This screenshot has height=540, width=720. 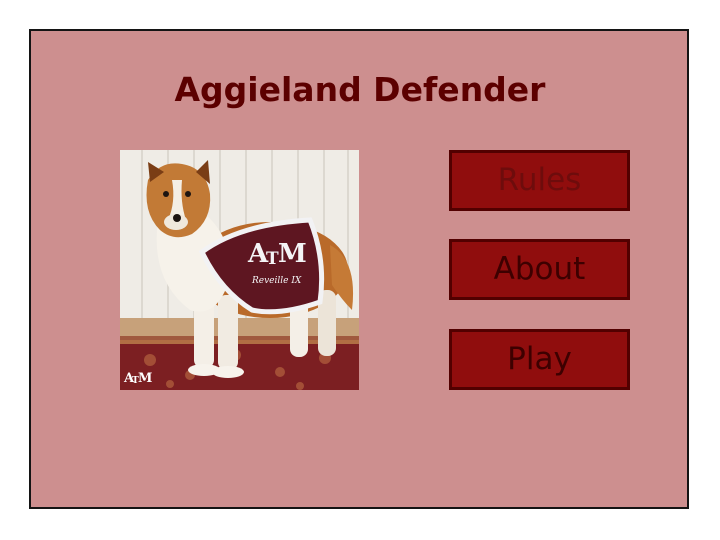 What do you see at coordinates (539, 180) in the screenshot?
I see `rules-button: Rules` at bounding box center [539, 180].